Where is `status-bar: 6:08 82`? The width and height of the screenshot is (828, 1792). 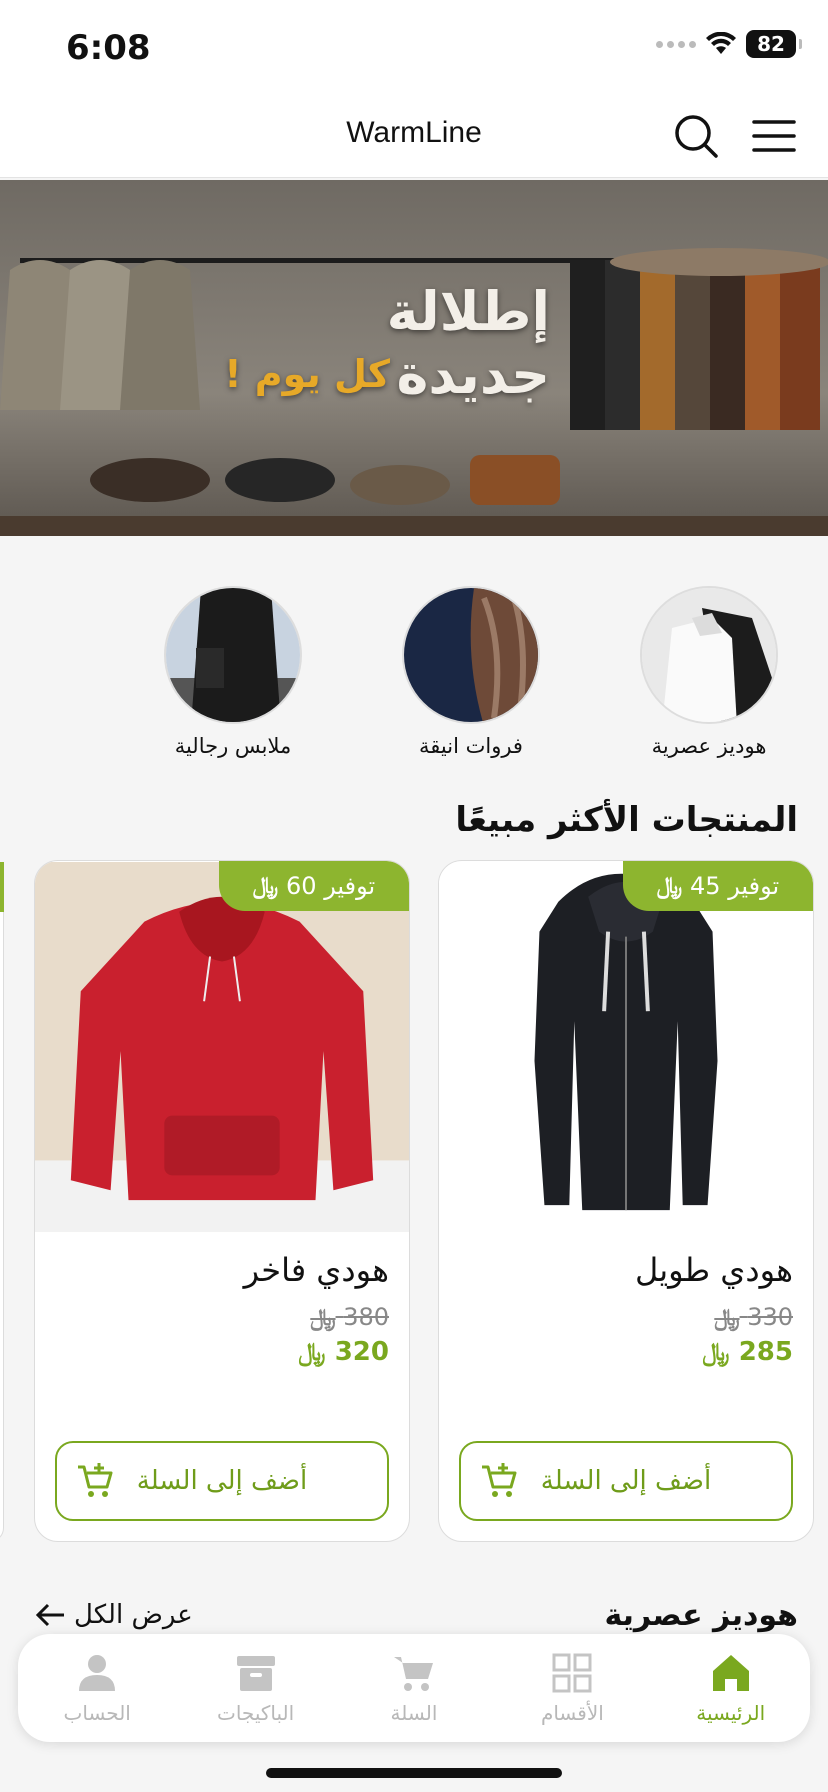
status-bar: 6:08 82 is located at coordinates (414, 49).